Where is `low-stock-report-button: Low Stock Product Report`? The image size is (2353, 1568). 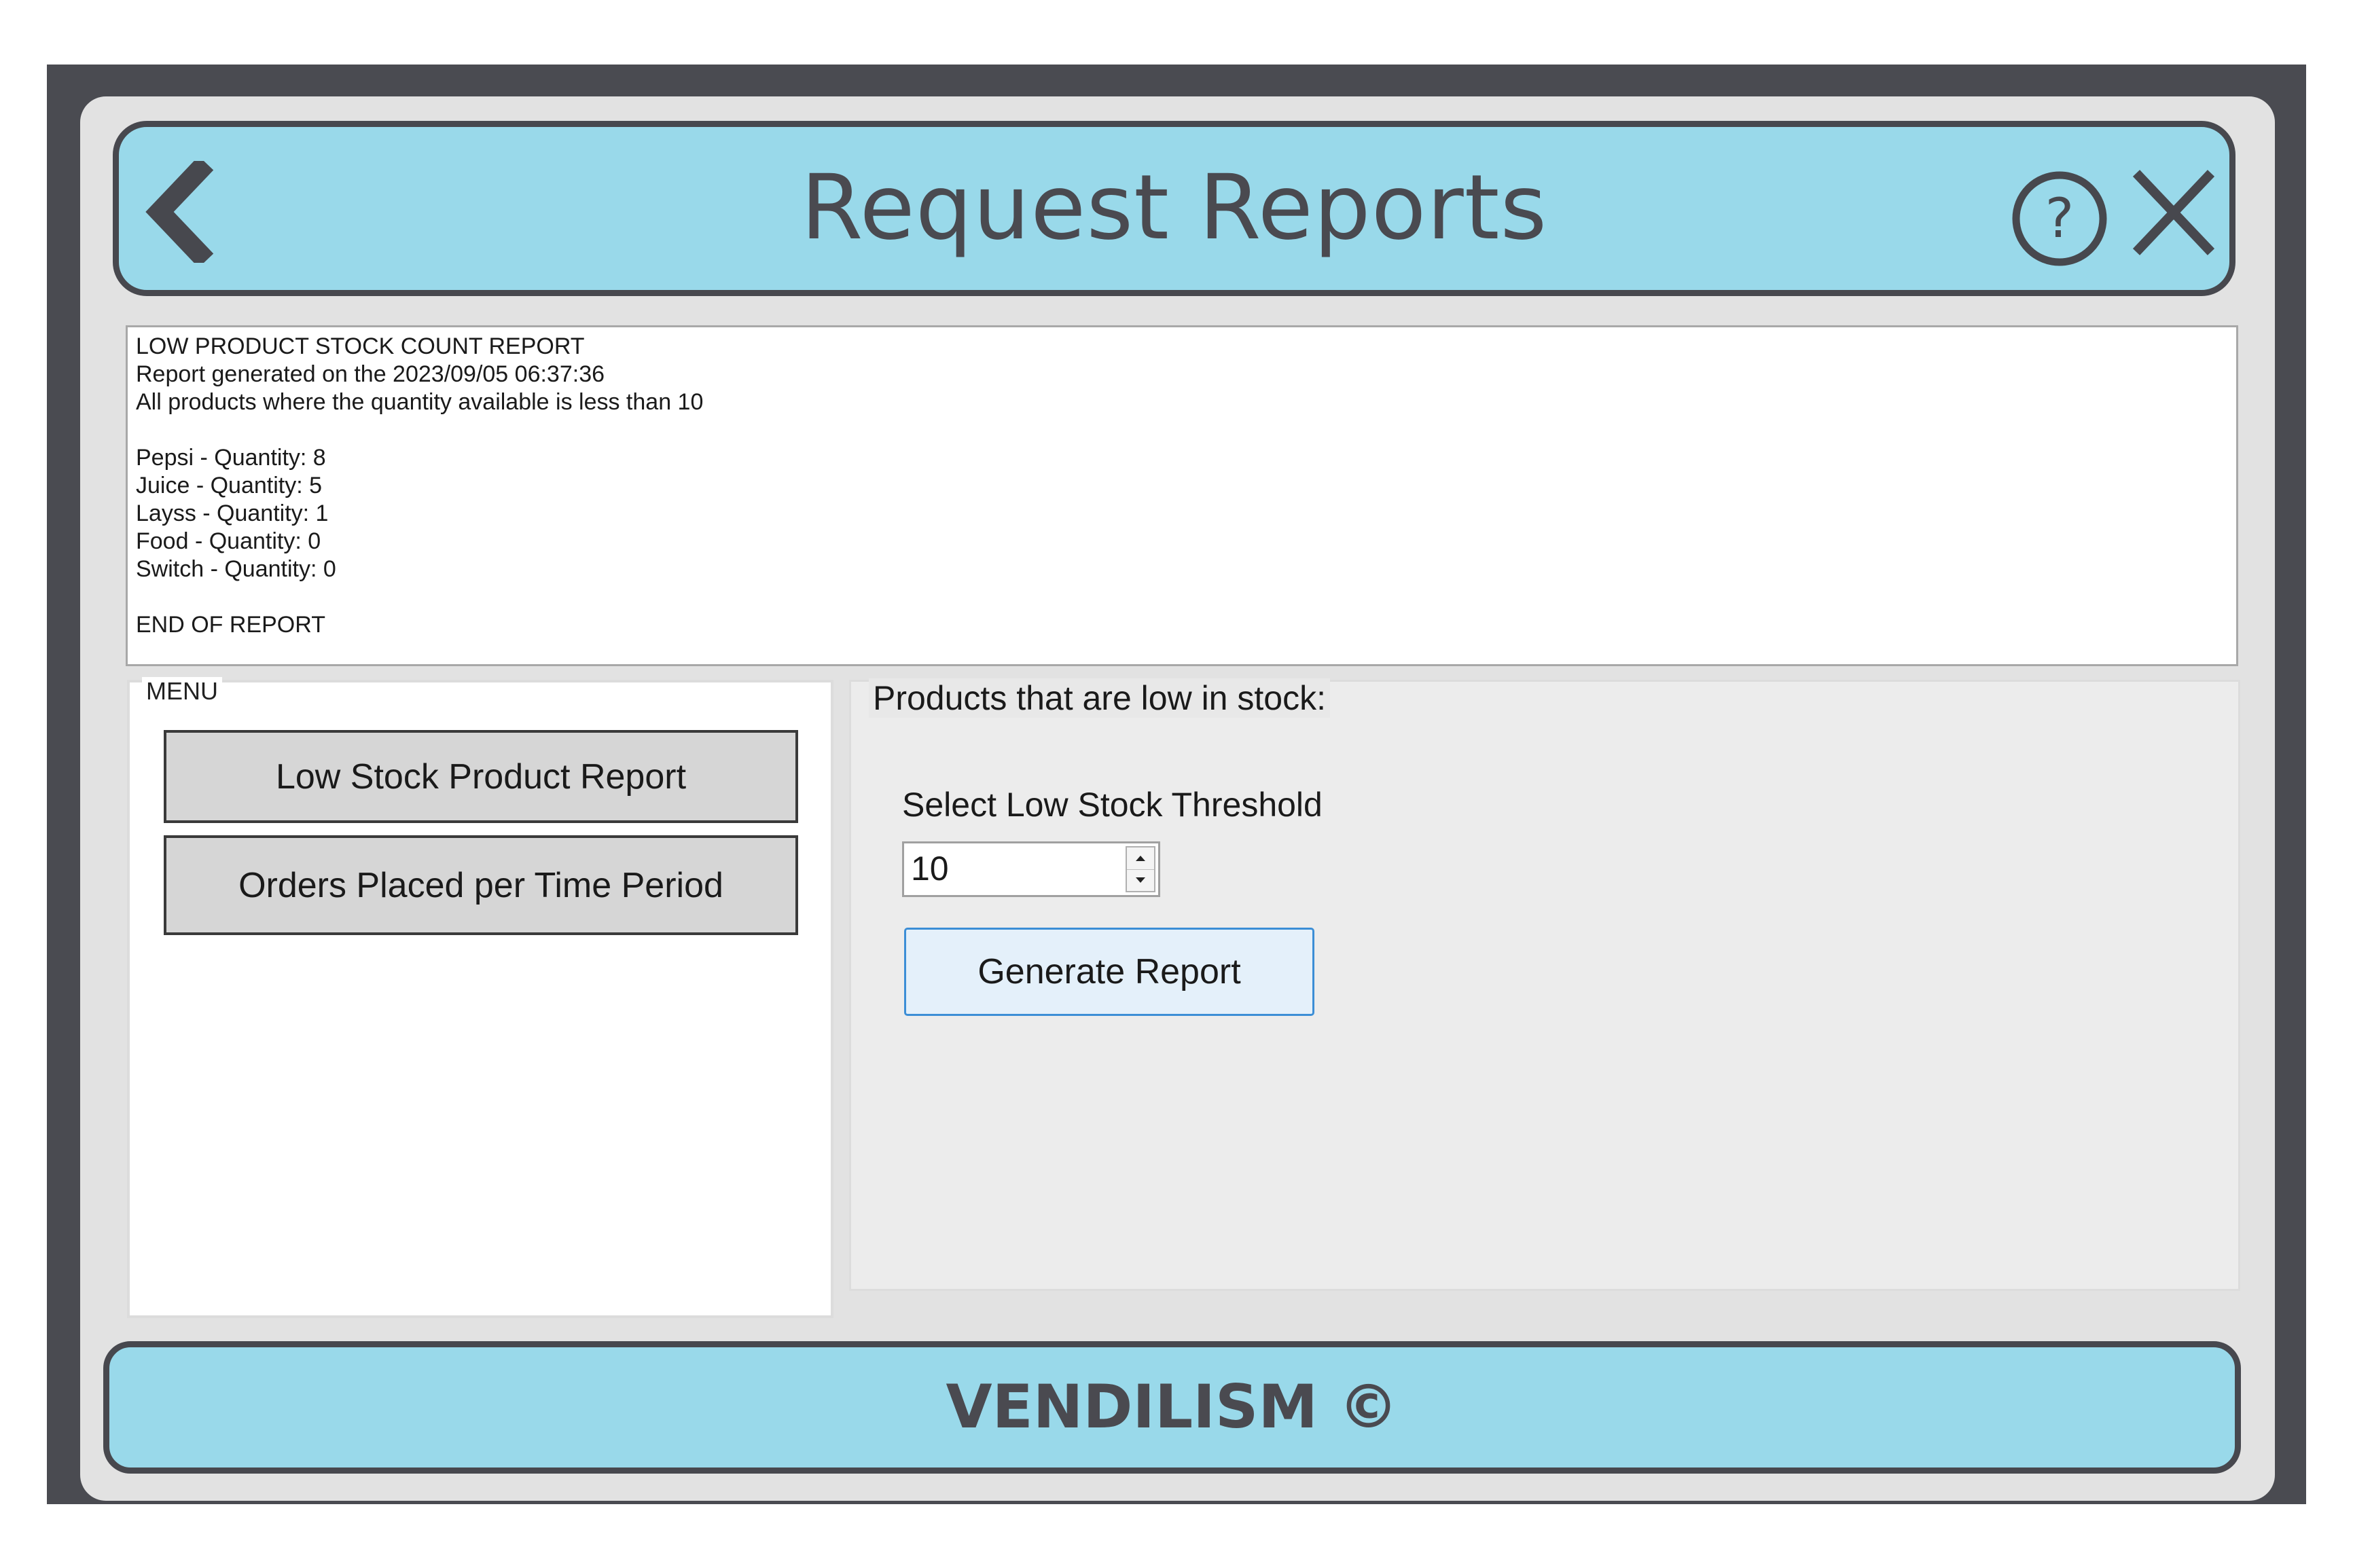
low-stock-report-button: Low Stock Product Report is located at coordinates (481, 777).